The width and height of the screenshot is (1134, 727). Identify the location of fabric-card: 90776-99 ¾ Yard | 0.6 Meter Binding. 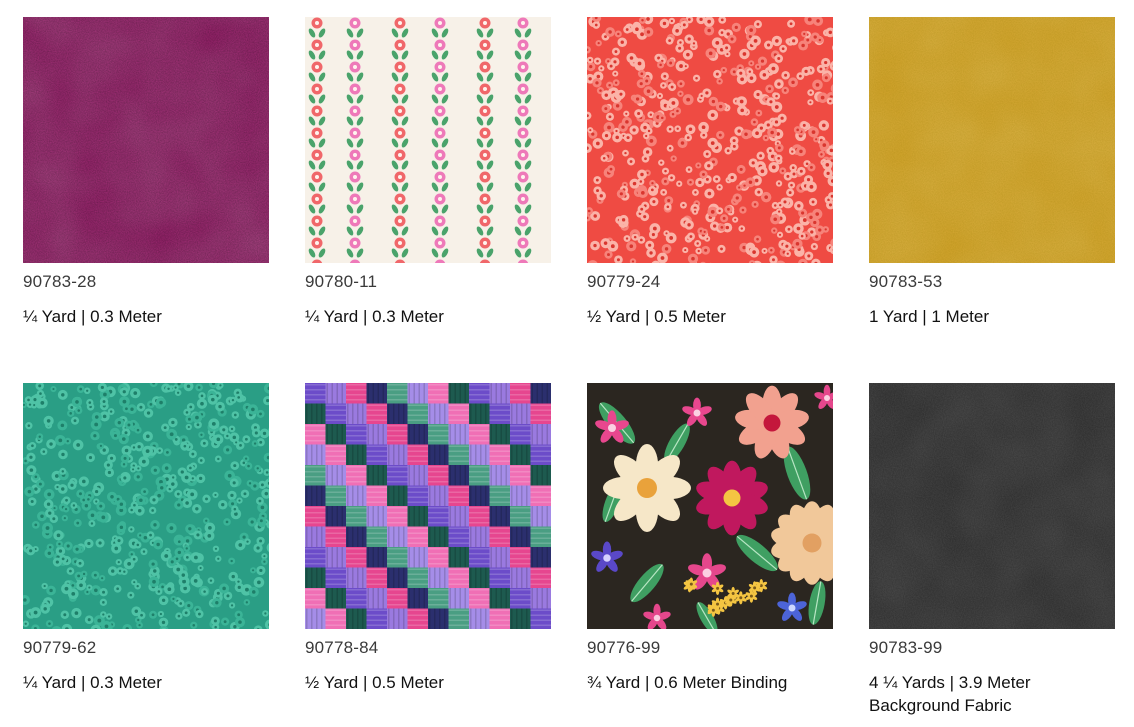
(710, 538).